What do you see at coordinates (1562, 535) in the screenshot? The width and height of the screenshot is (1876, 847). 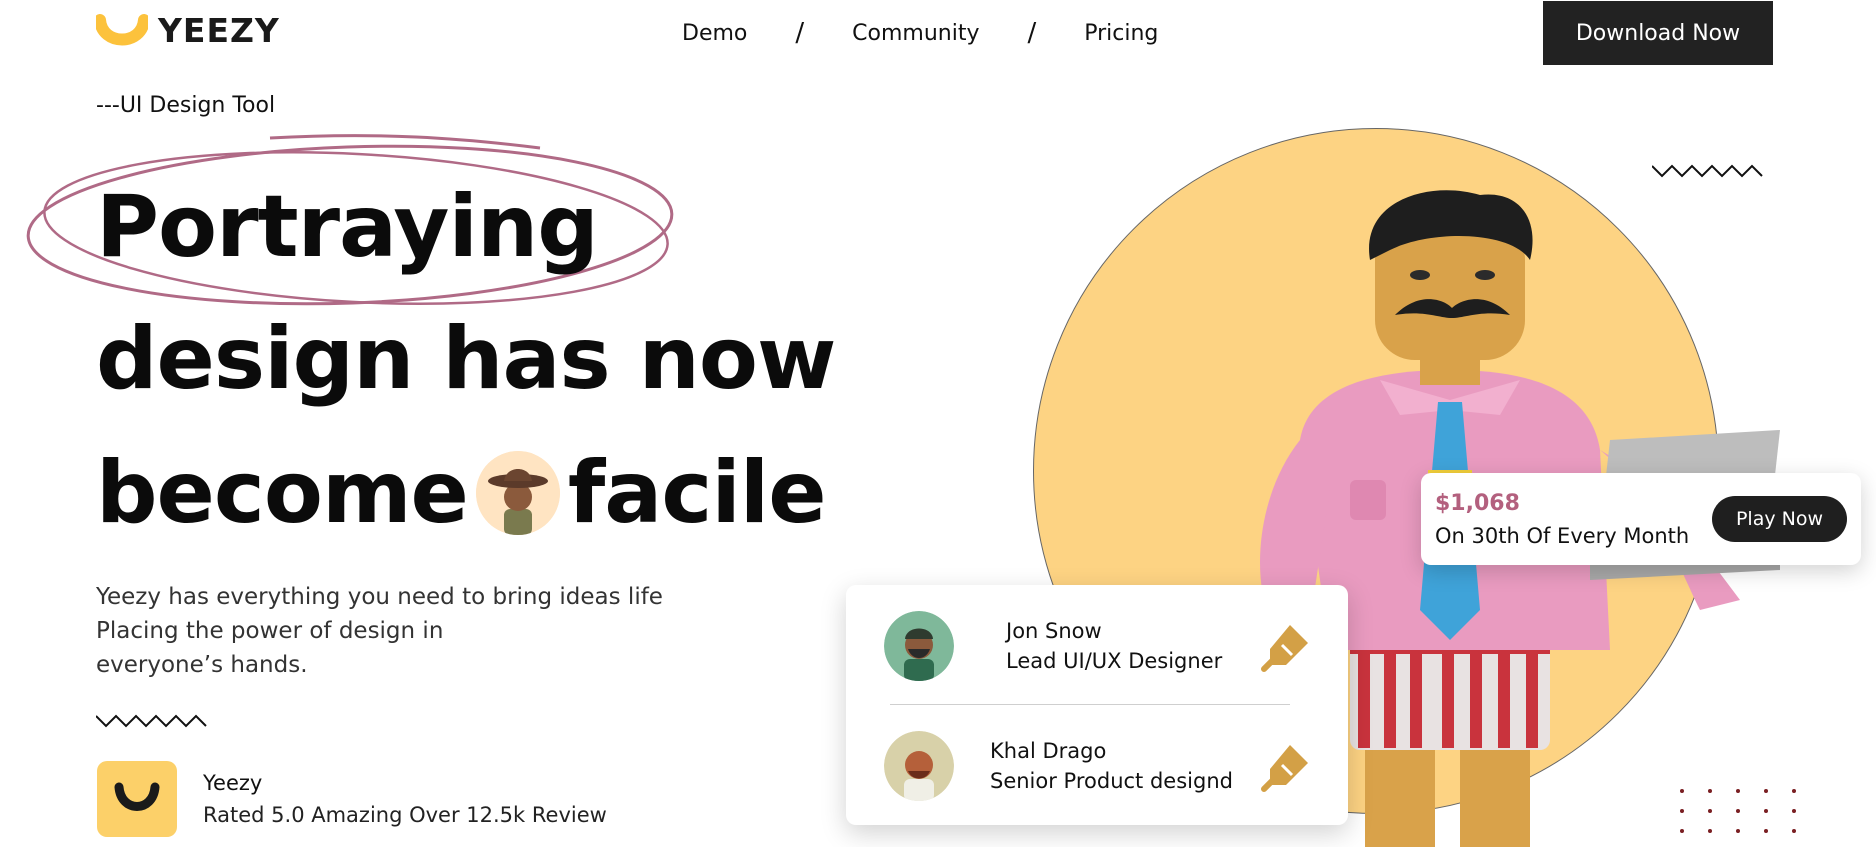 I see `subscription-schedule: On 30th Of Every Month` at bounding box center [1562, 535].